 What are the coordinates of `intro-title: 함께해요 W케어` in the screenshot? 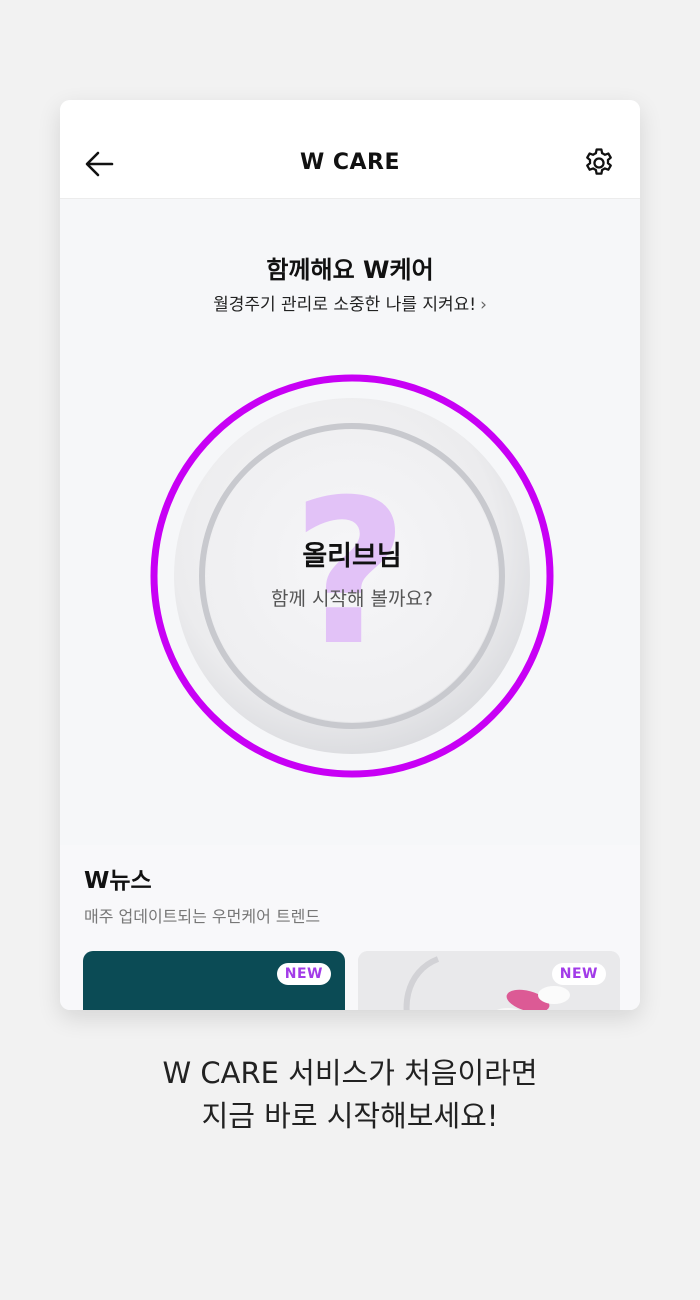 It's located at (350, 270).